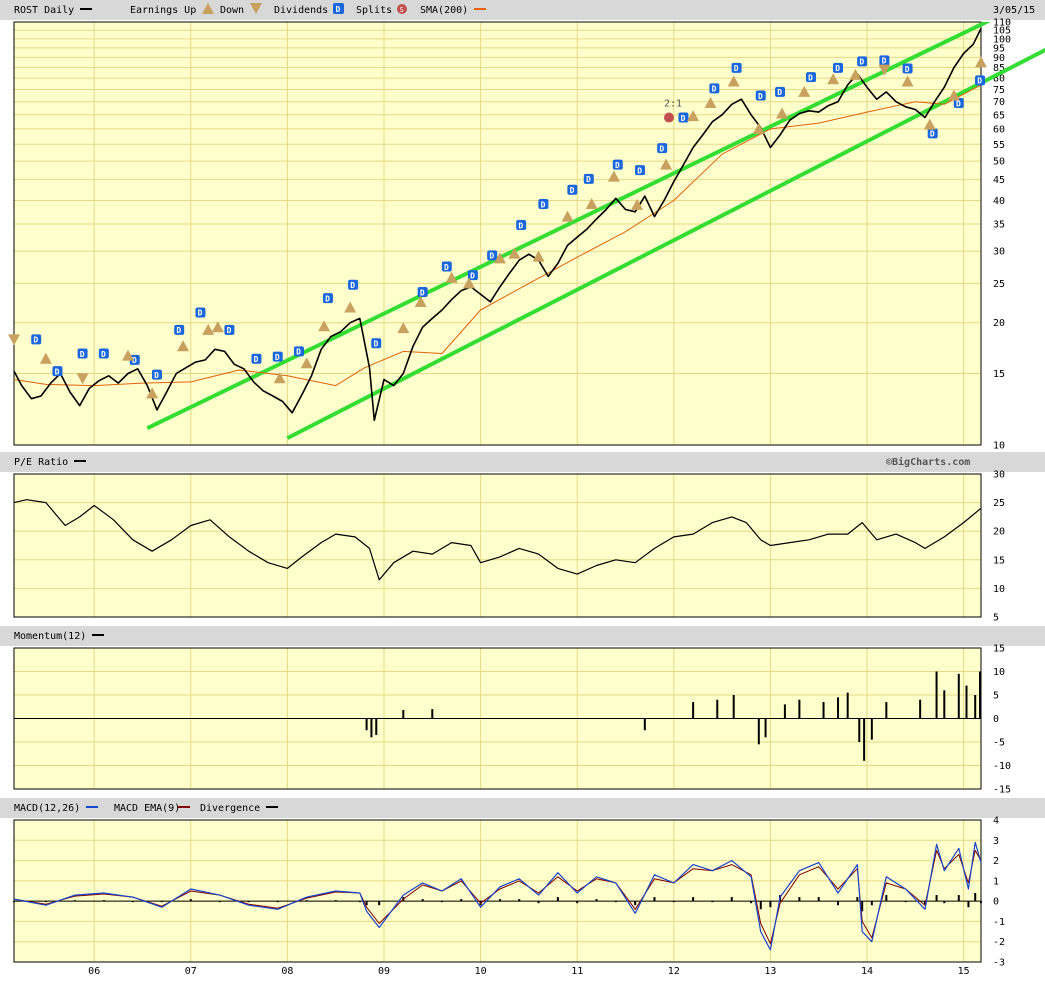 This screenshot has width=1045, height=985. Describe the element at coordinates (1002, 790) in the screenshot. I see `momentum-y-tick-label: -15` at that location.